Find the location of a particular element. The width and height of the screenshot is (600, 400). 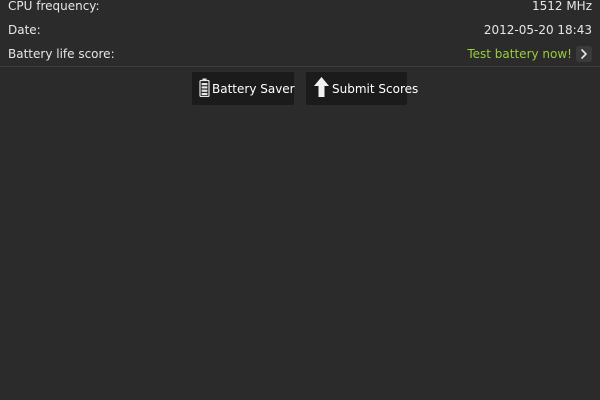

battery-saver-label: Battery Saver is located at coordinates (253, 88).